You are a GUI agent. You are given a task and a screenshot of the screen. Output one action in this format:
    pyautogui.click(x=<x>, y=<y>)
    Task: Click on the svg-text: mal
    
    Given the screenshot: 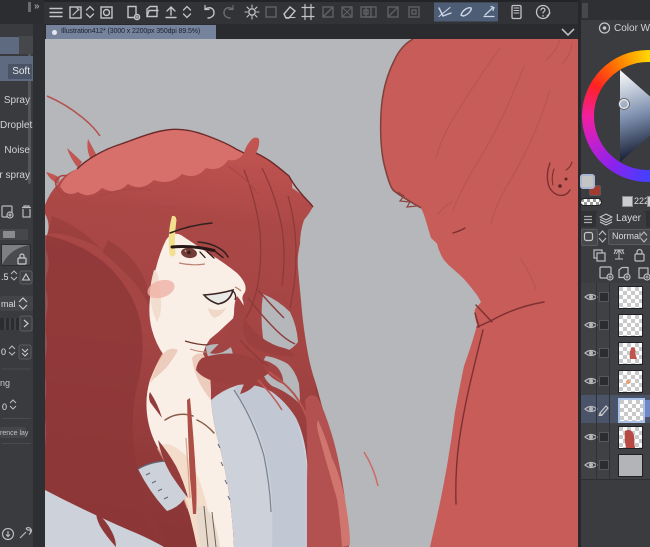 What is the action you would take?
    pyautogui.click(x=8, y=304)
    